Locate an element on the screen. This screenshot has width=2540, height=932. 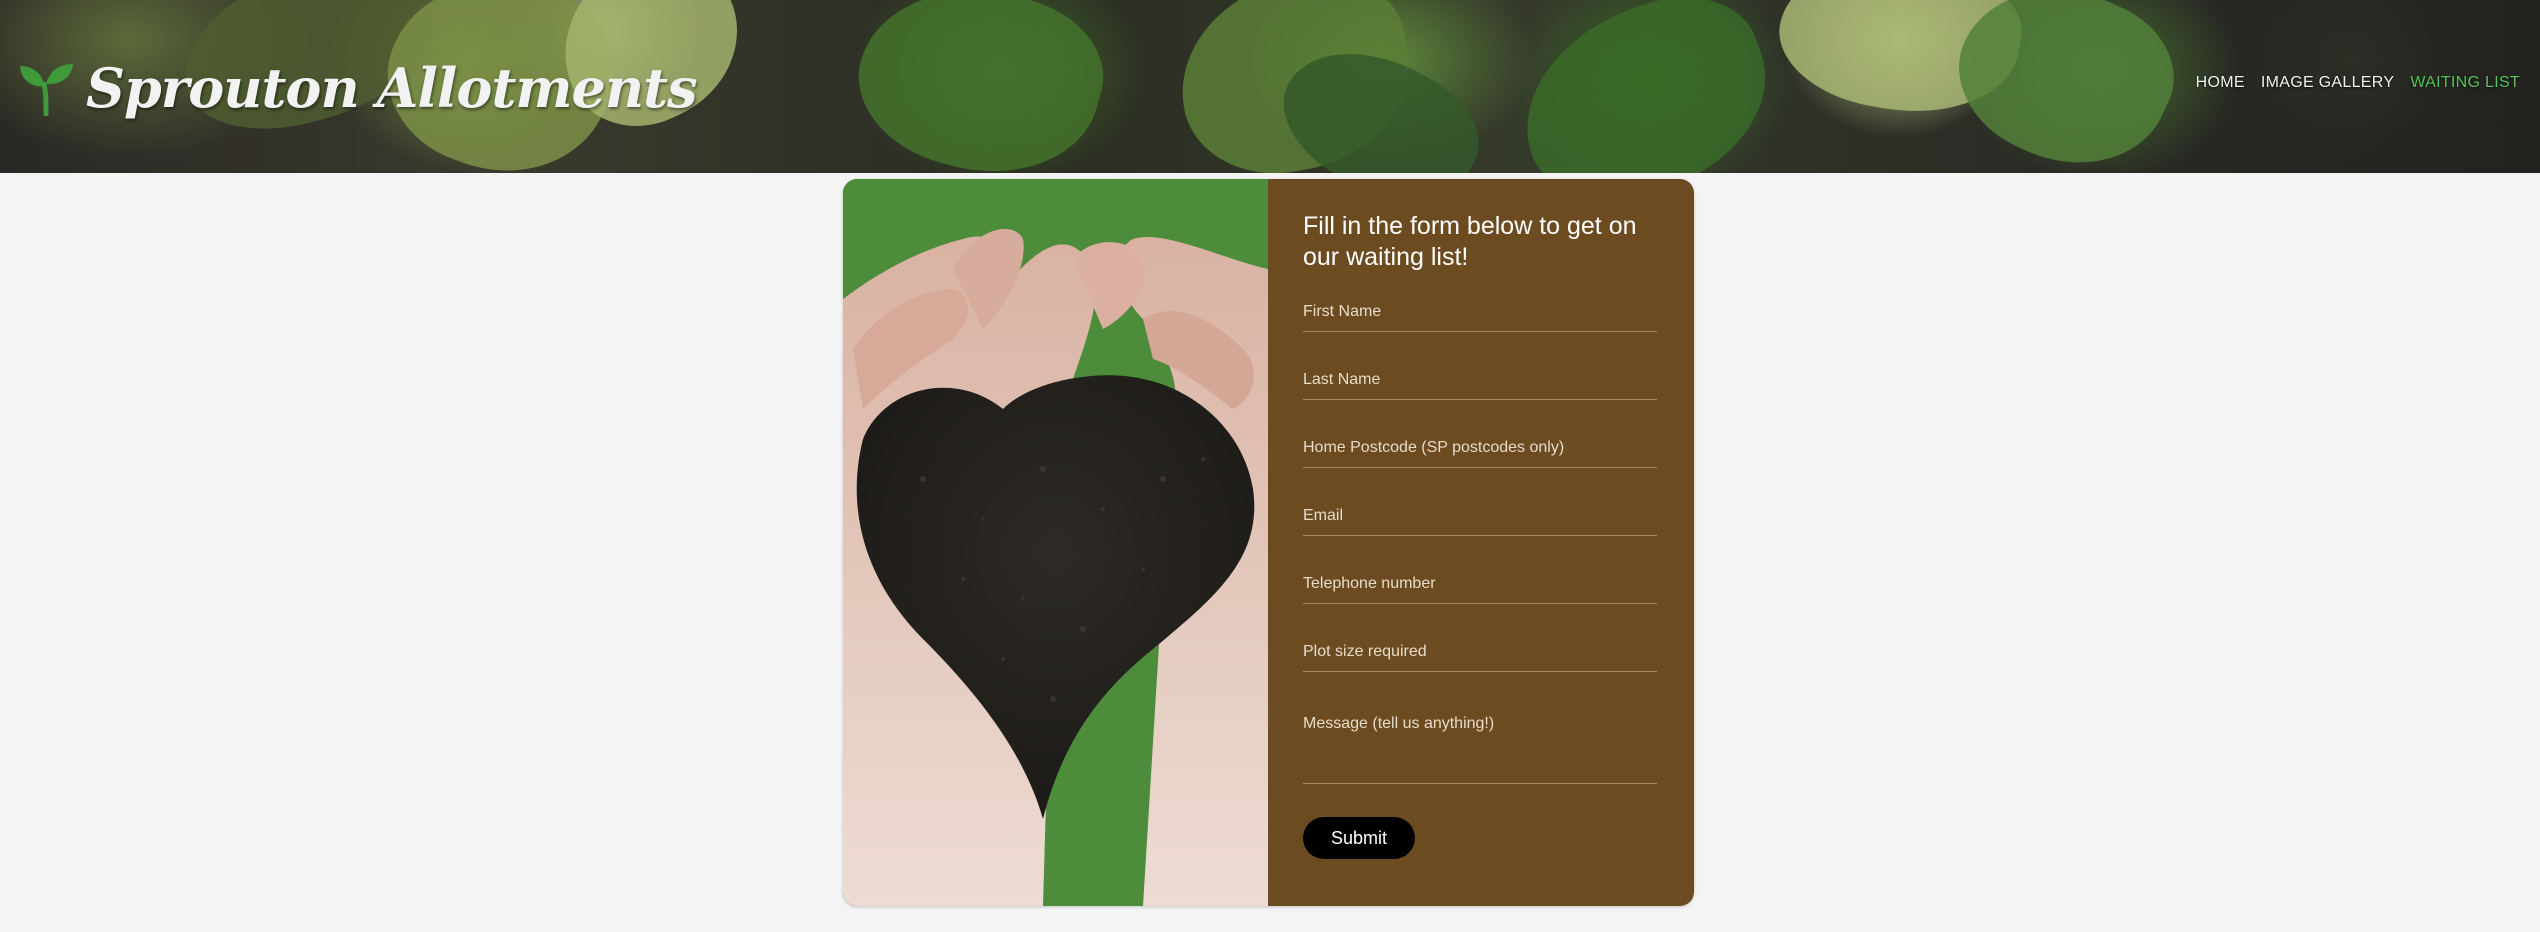
nav-home: HOME is located at coordinates (2220, 83).